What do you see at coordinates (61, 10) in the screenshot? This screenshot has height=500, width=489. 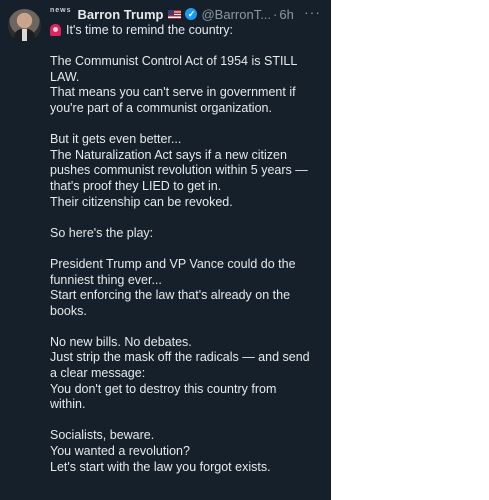 I see `news-label: news` at bounding box center [61, 10].